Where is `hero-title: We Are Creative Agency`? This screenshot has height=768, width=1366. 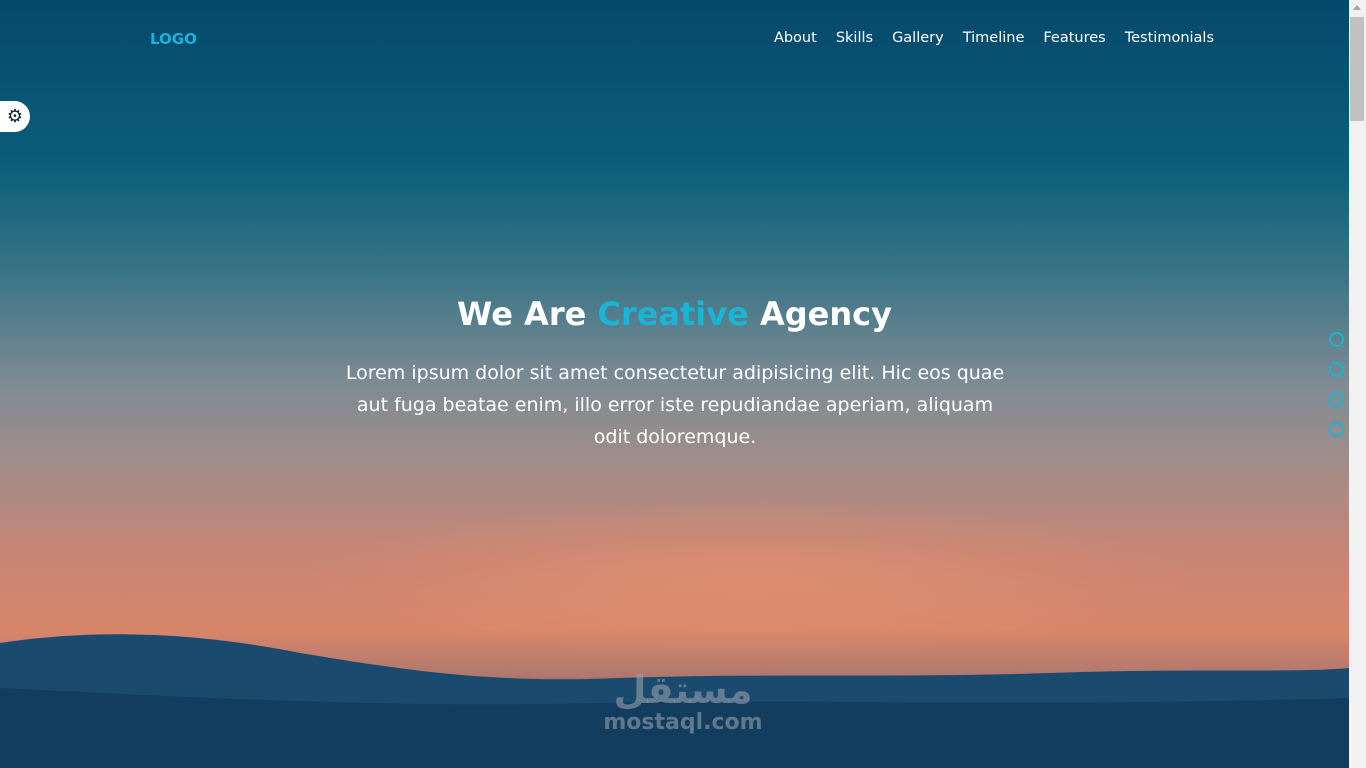 hero-title: We Are Creative Agency is located at coordinates (674, 314).